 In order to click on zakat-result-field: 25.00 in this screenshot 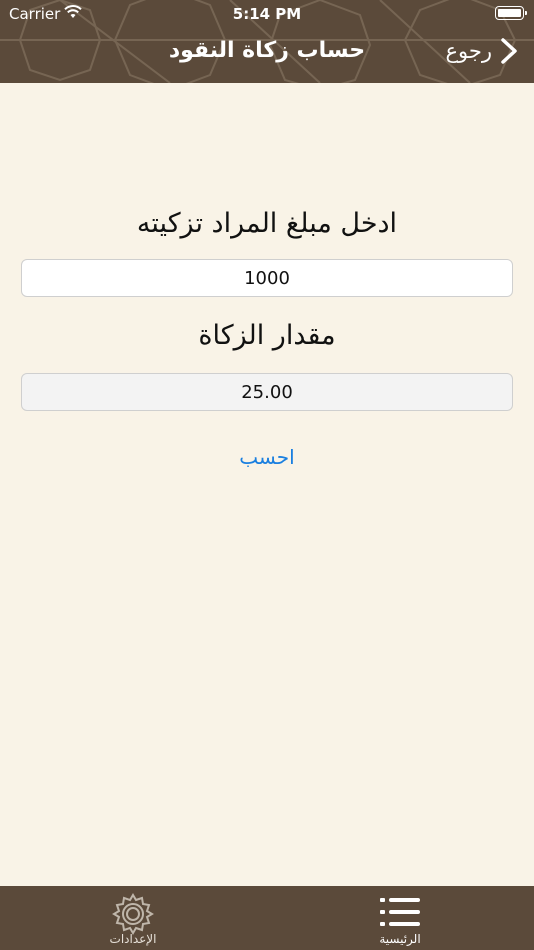, I will do `click(267, 392)`.